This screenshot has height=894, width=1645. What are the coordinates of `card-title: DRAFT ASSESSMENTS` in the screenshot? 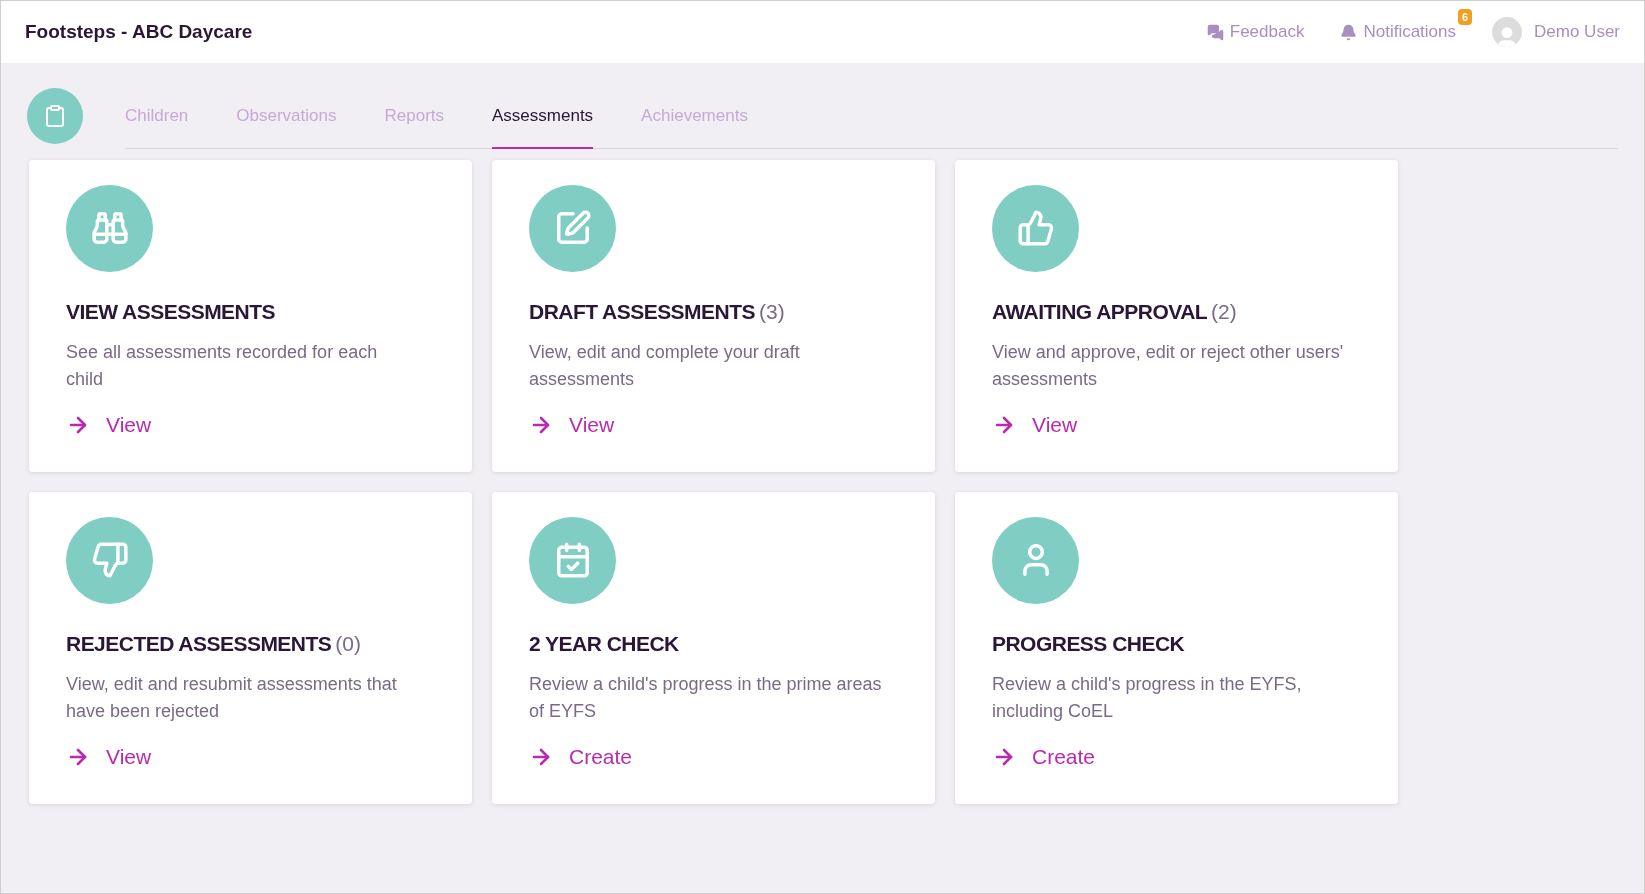 It's located at (642, 311).